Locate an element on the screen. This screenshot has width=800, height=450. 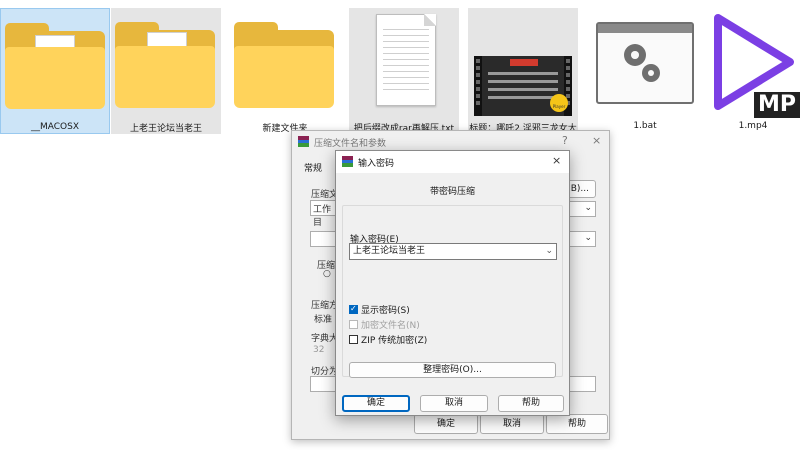
radio-icon: ○ is located at coordinates (327, 274).